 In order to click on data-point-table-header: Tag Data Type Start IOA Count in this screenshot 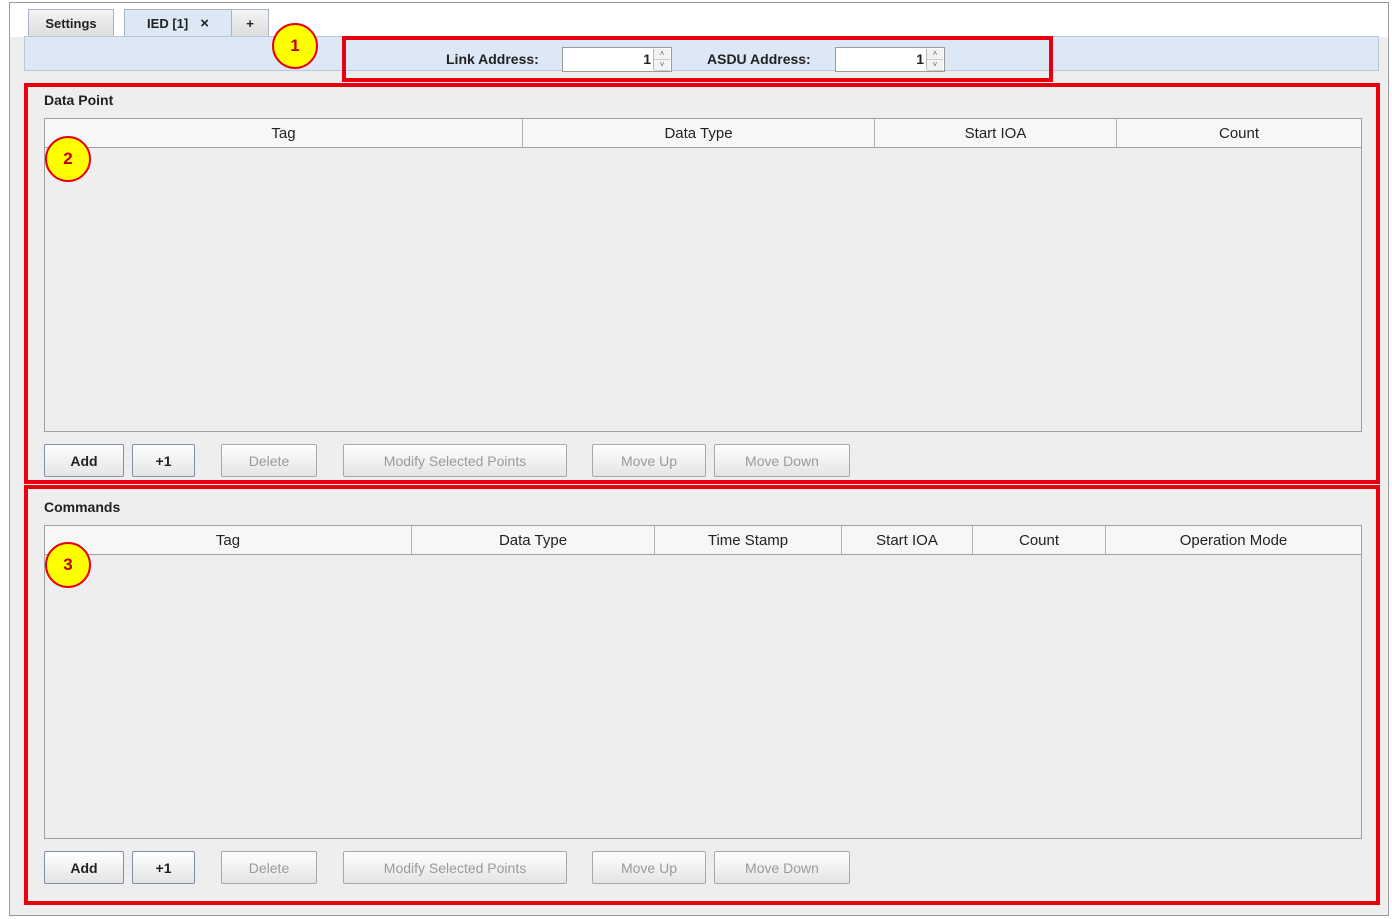, I will do `click(703, 133)`.